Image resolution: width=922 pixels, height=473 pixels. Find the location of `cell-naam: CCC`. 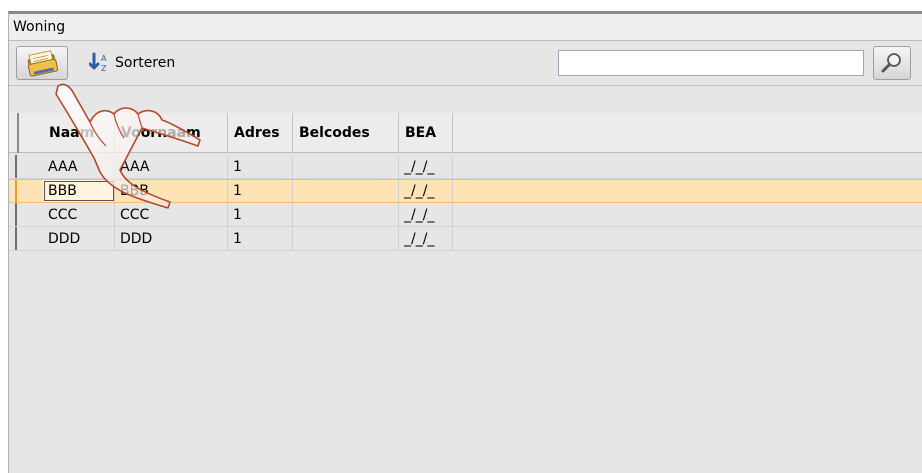

cell-naam: CCC is located at coordinates (79, 214).